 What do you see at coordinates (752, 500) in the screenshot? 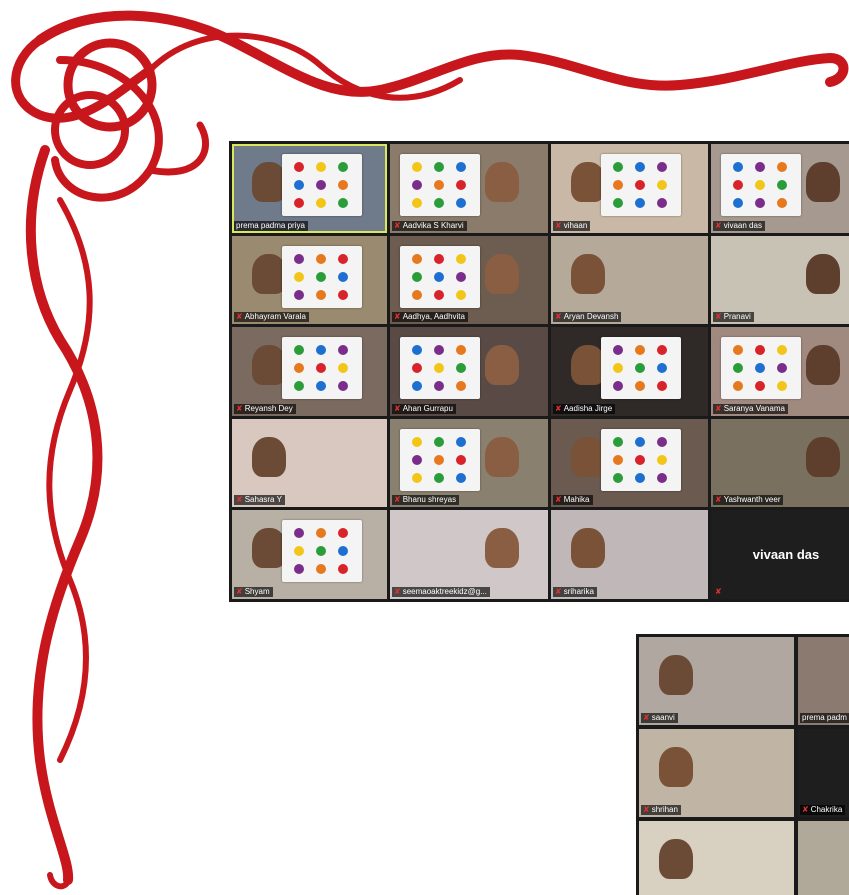
I see `participant-name: Yashwanth veer` at bounding box center [752, 500].